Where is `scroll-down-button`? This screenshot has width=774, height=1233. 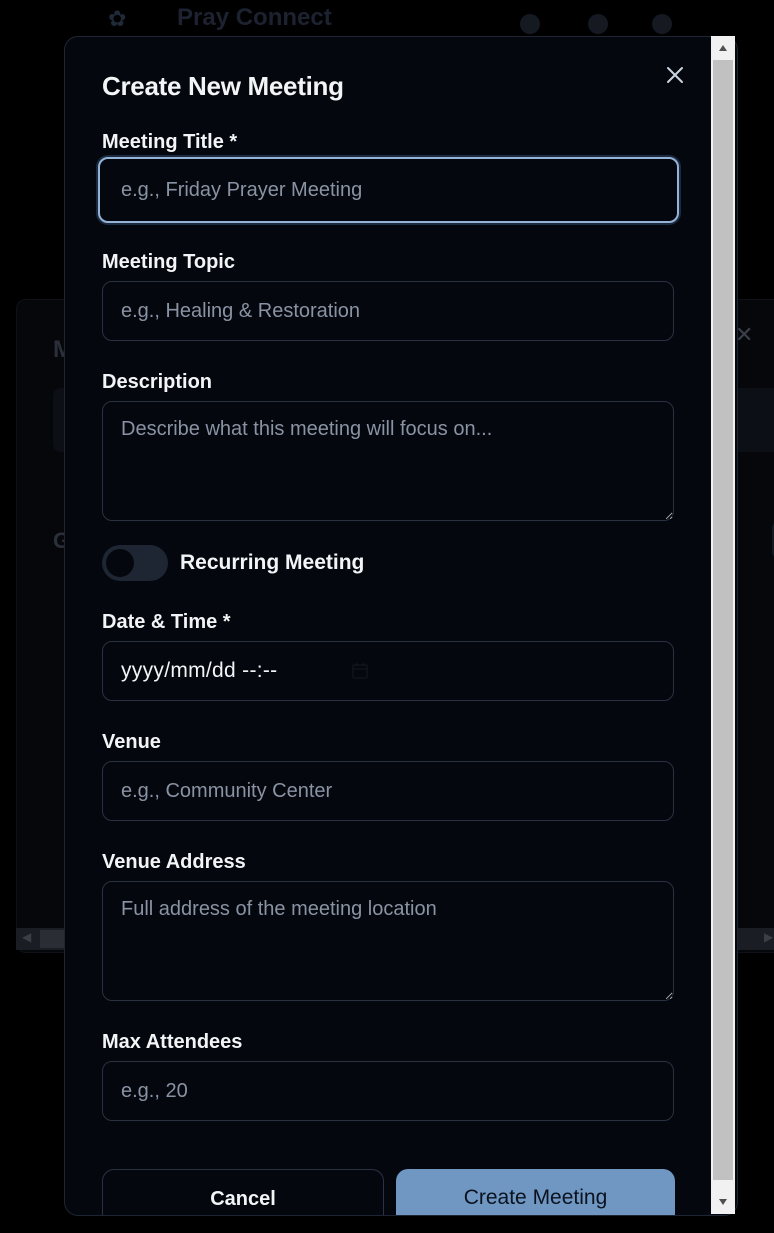
scroll-down-button is located at coordinates (723, 1202).